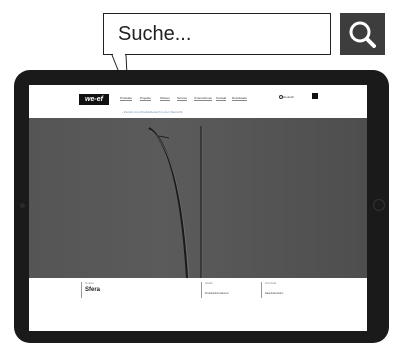  I want to click on nav-item: Unternehmen, so click(203, 98).